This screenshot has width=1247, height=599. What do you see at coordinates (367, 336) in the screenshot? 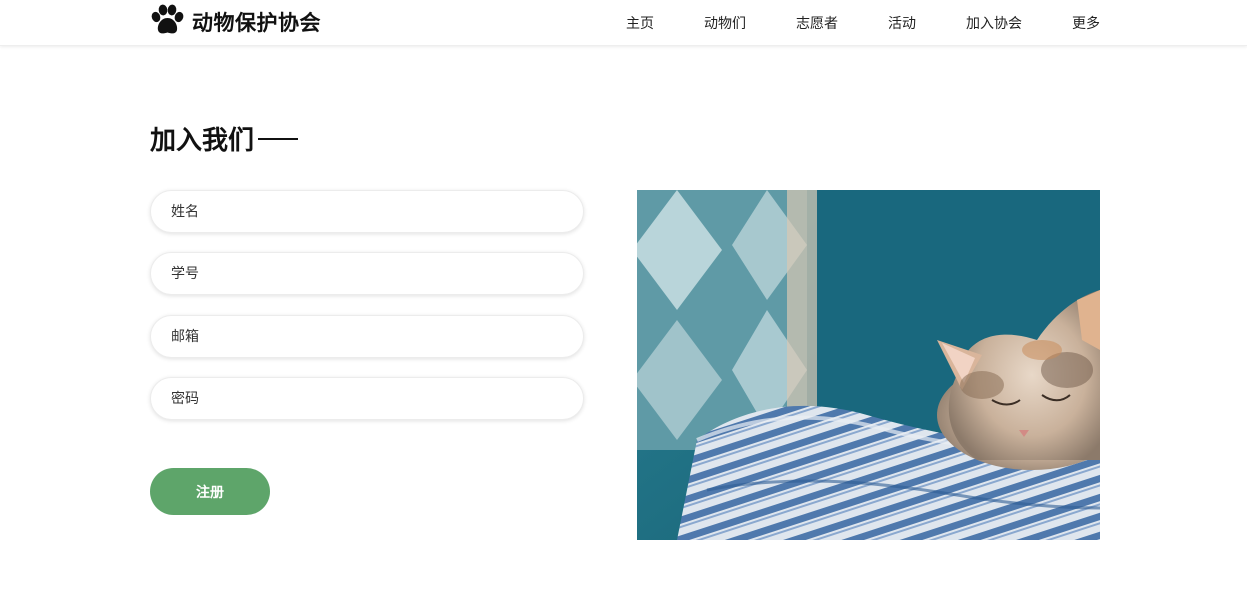
I see `email-input` at bounding box center [367, 336].